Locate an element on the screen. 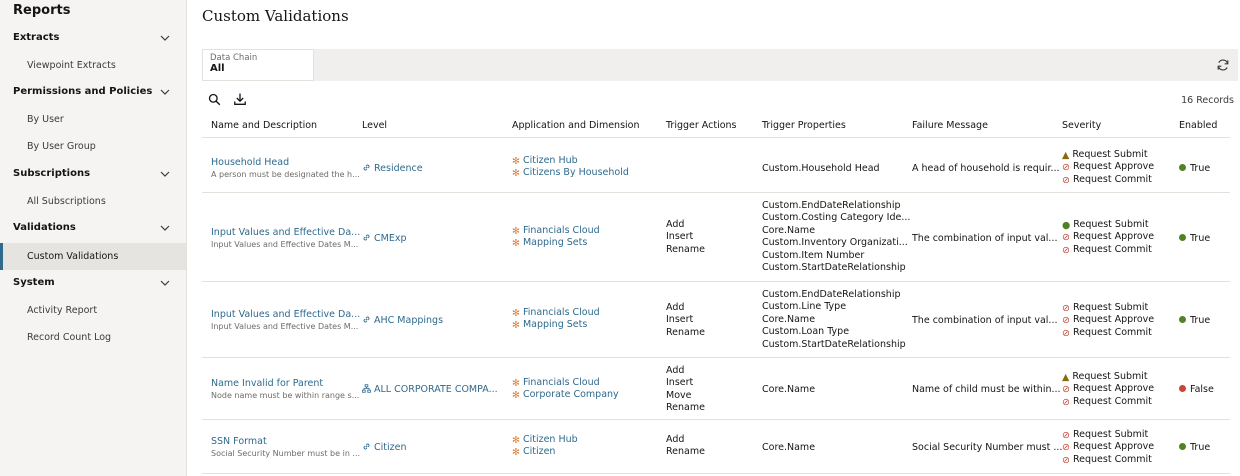 The height and width of the screenshot is (476, 1240). refresh-icon is located at coordinates (1223, 65).